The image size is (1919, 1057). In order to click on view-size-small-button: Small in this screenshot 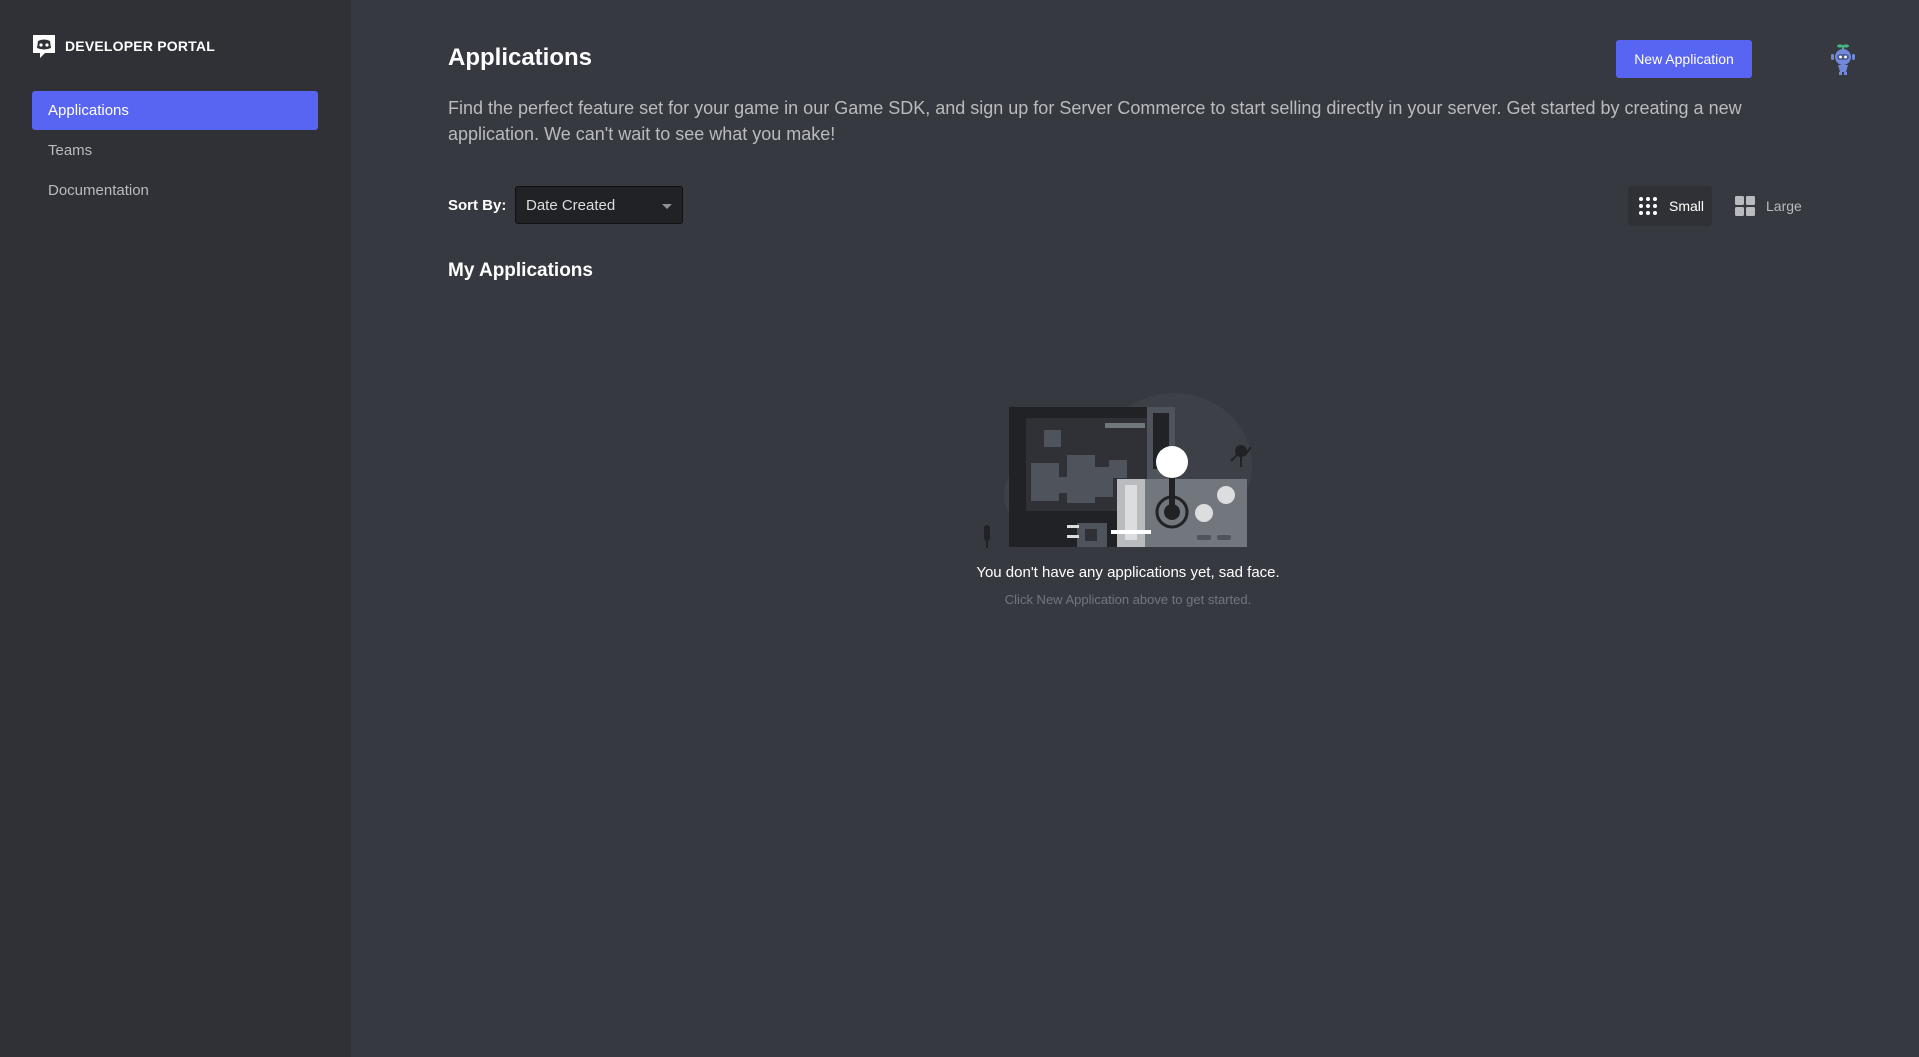, I will do `click(1670, 206)`.